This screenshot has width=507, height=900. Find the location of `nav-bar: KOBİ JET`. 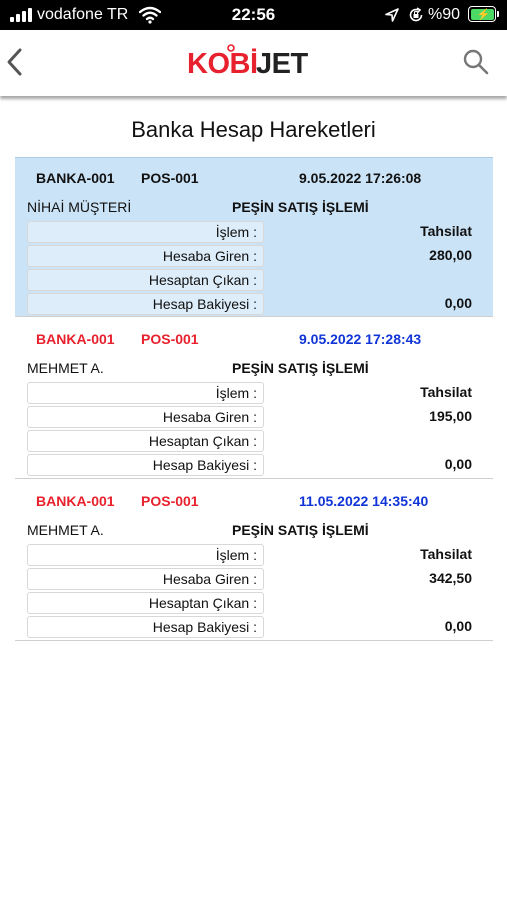

nav-bar: KOBİ JET is located at coordinates (253, 63).